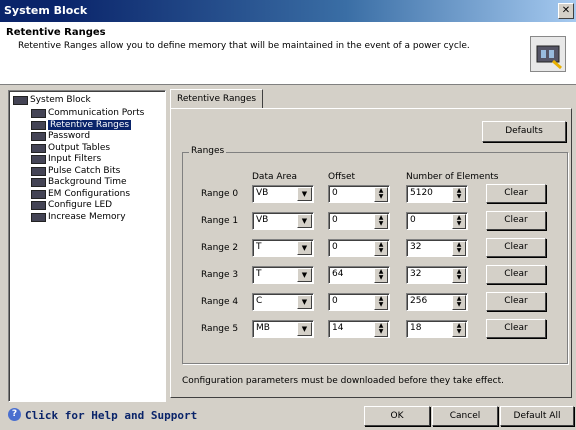  Describe the element at coordinates (548, 54) in the screenshot. I see `system-block-icon` at that location.